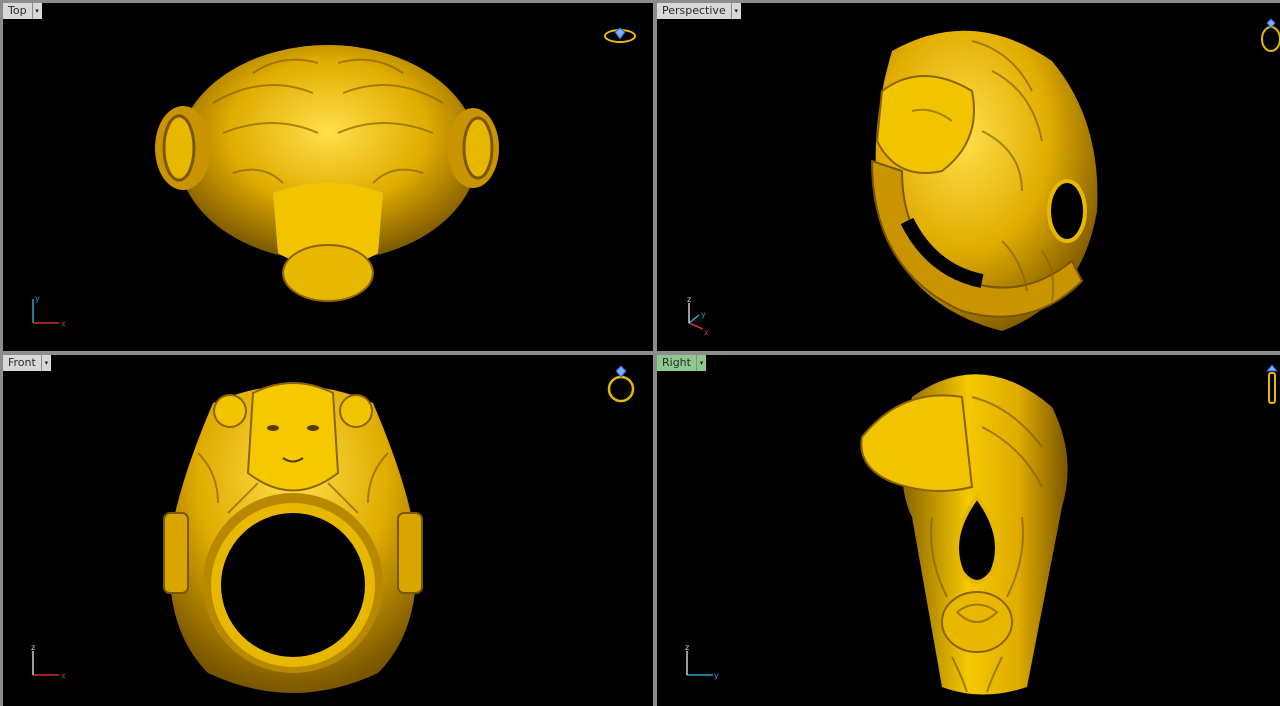  I want to click on viewport-menu-top-icon: ▾, so click(37, 11).